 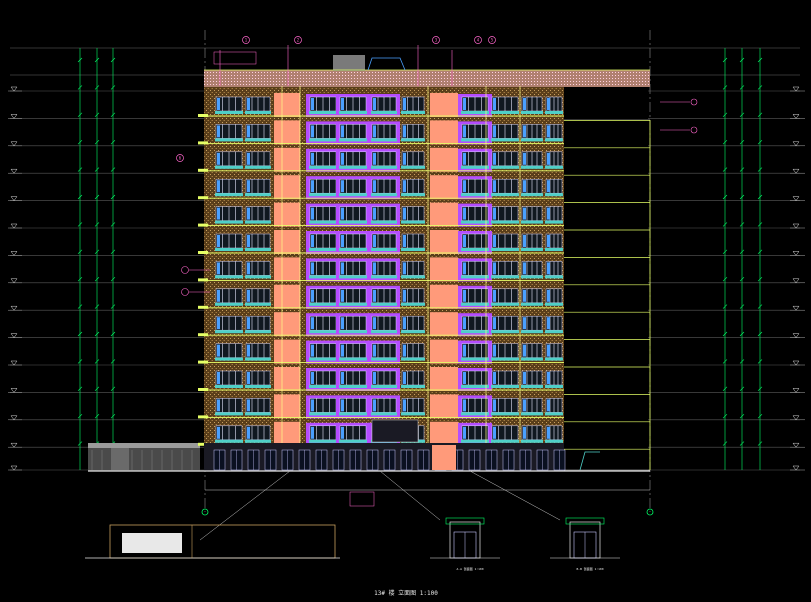 What do you see at coordinates (203, 170) in the screenshot?
I see `slab-end-left` at bounding box center [203, 170].